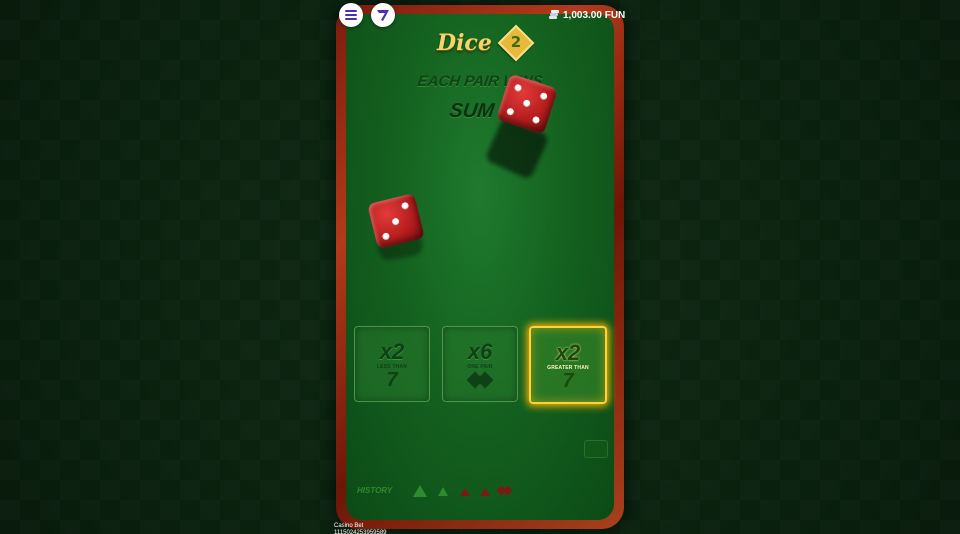  I want to click on bet-less-than-7: x2 LESS THAN 7, so click(392, 364).